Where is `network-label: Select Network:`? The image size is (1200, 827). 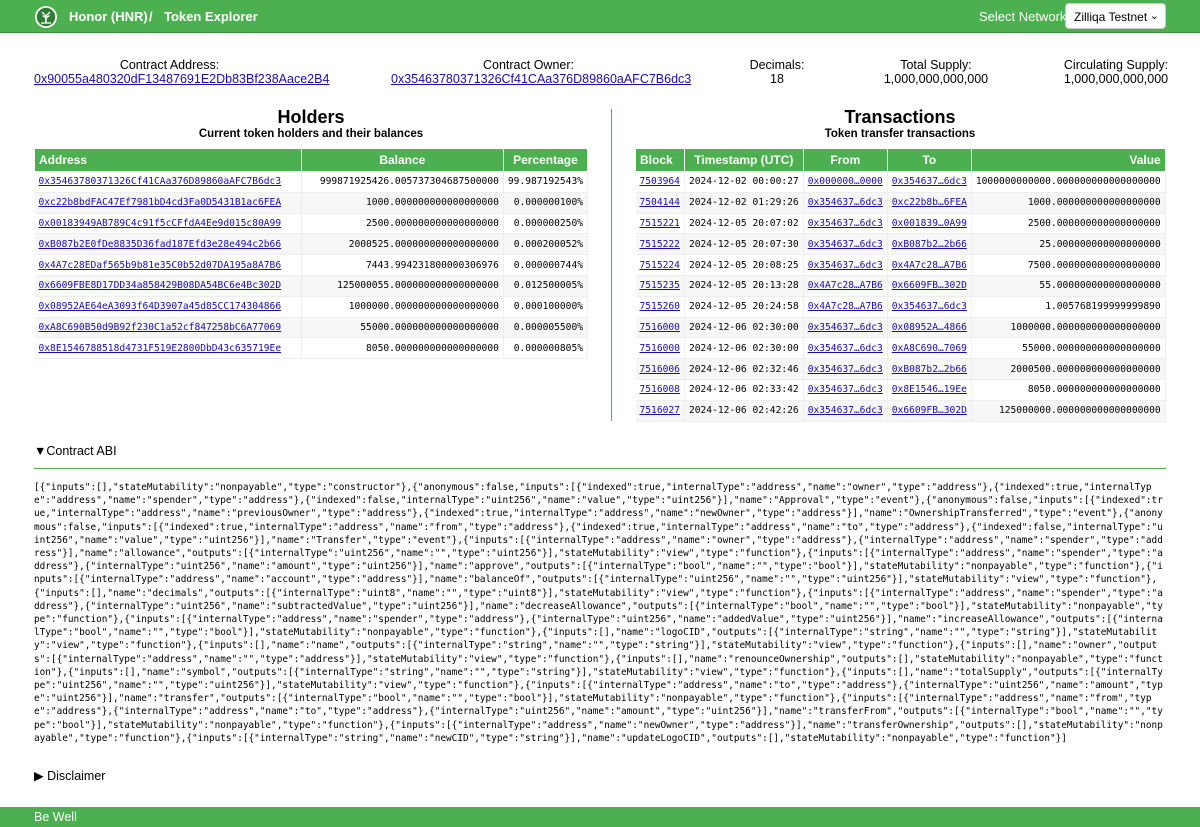 network-label: Select Network: is located at coordinates (1025, 16).